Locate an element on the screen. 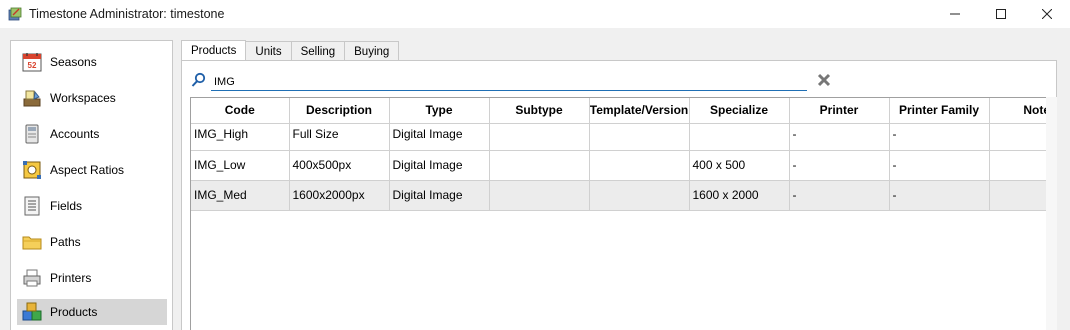 This screenshot has height=330, width=1070. sidebar-item-printers: Printers is located at coordinates (92, 278).